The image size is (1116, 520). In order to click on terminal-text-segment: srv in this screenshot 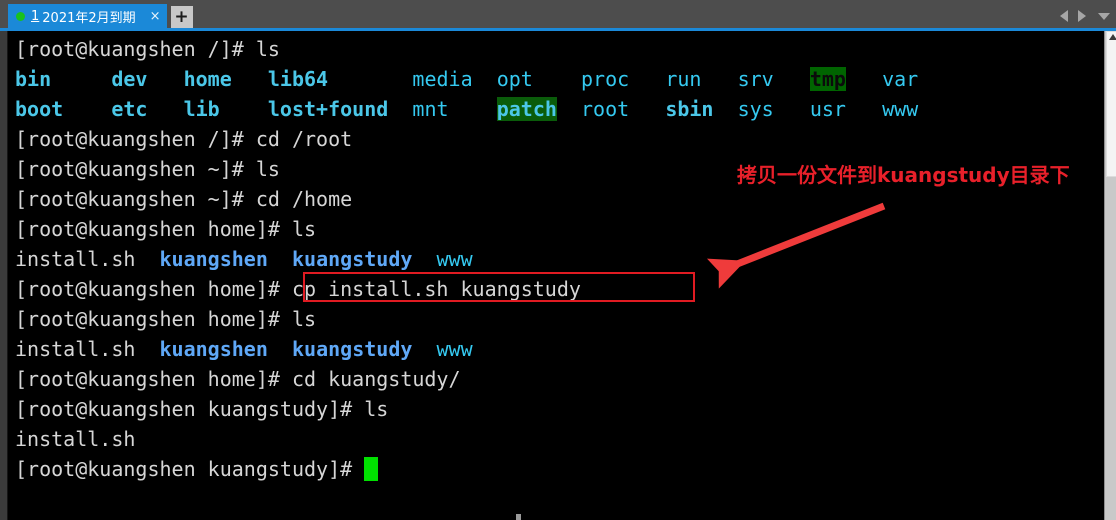, I will do `click(755, 79)`.